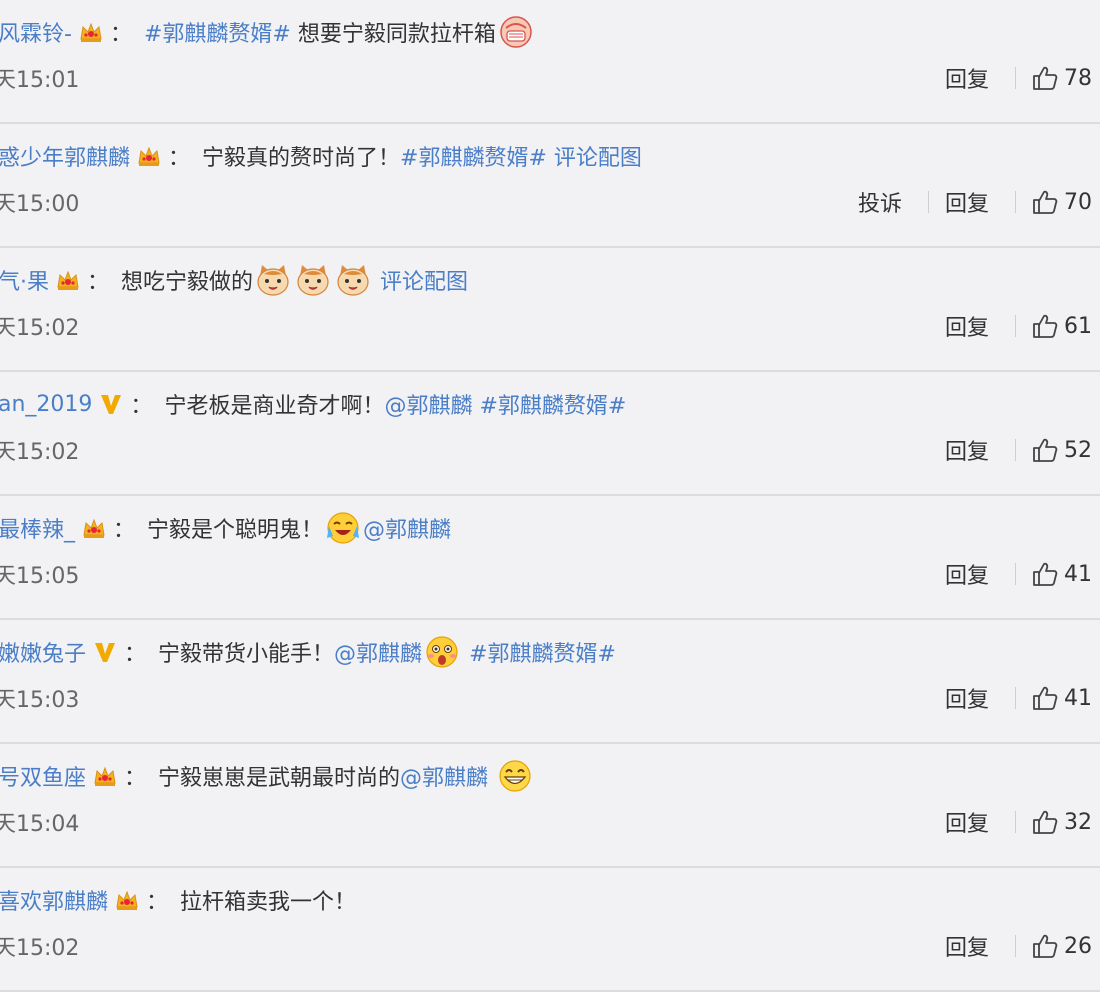 The width and height of the screenshot is (1100, 992). What do you see at coordinates (353, 280) in the screenshot?
I see `cat-face-emoji` at bounding box center [353, 280].